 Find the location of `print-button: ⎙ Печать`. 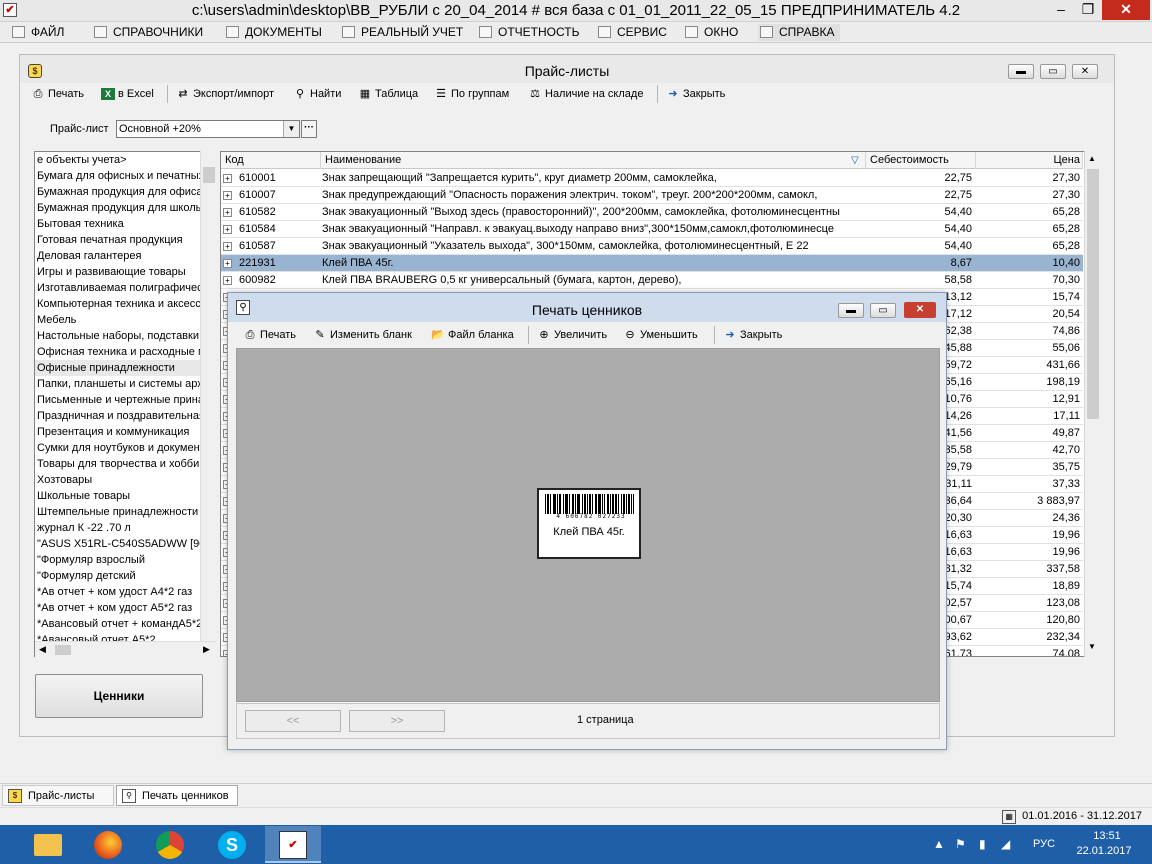

print-button: ⎙ Печать is located at coordinates (57, 94).